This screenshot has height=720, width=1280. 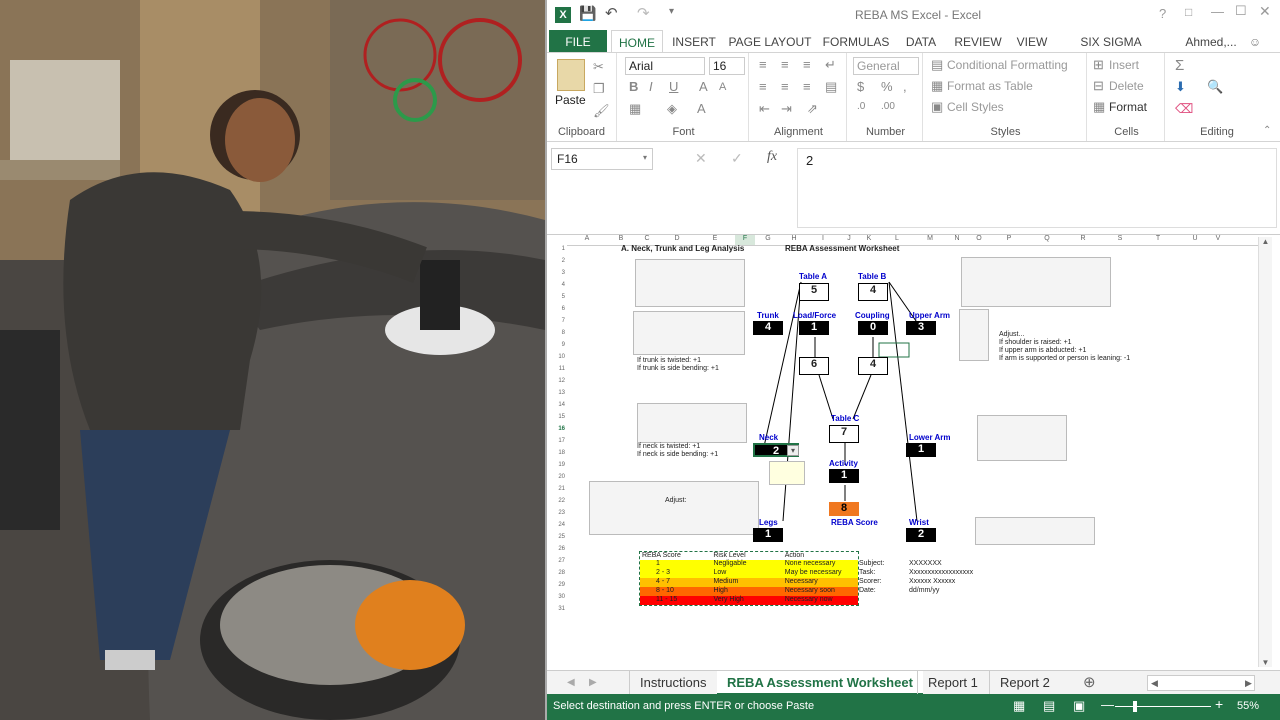 What do you see at coordinates (571, 75) in the screenshot?
I see `paste-icon` at bounding box center [571, 75].